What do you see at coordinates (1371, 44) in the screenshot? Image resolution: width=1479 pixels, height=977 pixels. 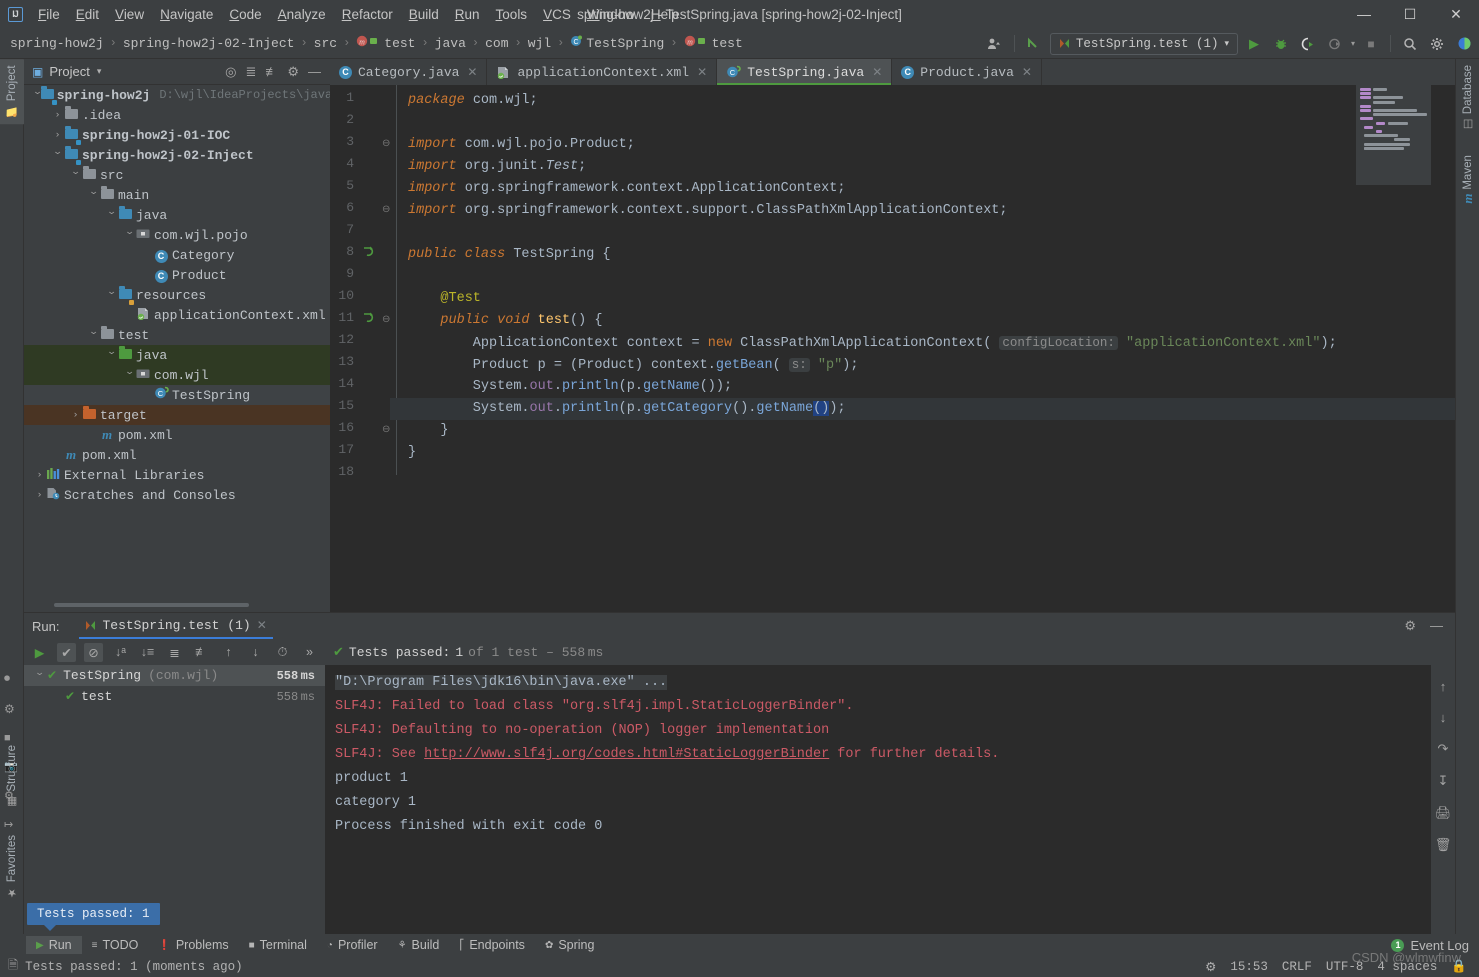 I see `stop-button: ■` at bounding box center [1371, 44].